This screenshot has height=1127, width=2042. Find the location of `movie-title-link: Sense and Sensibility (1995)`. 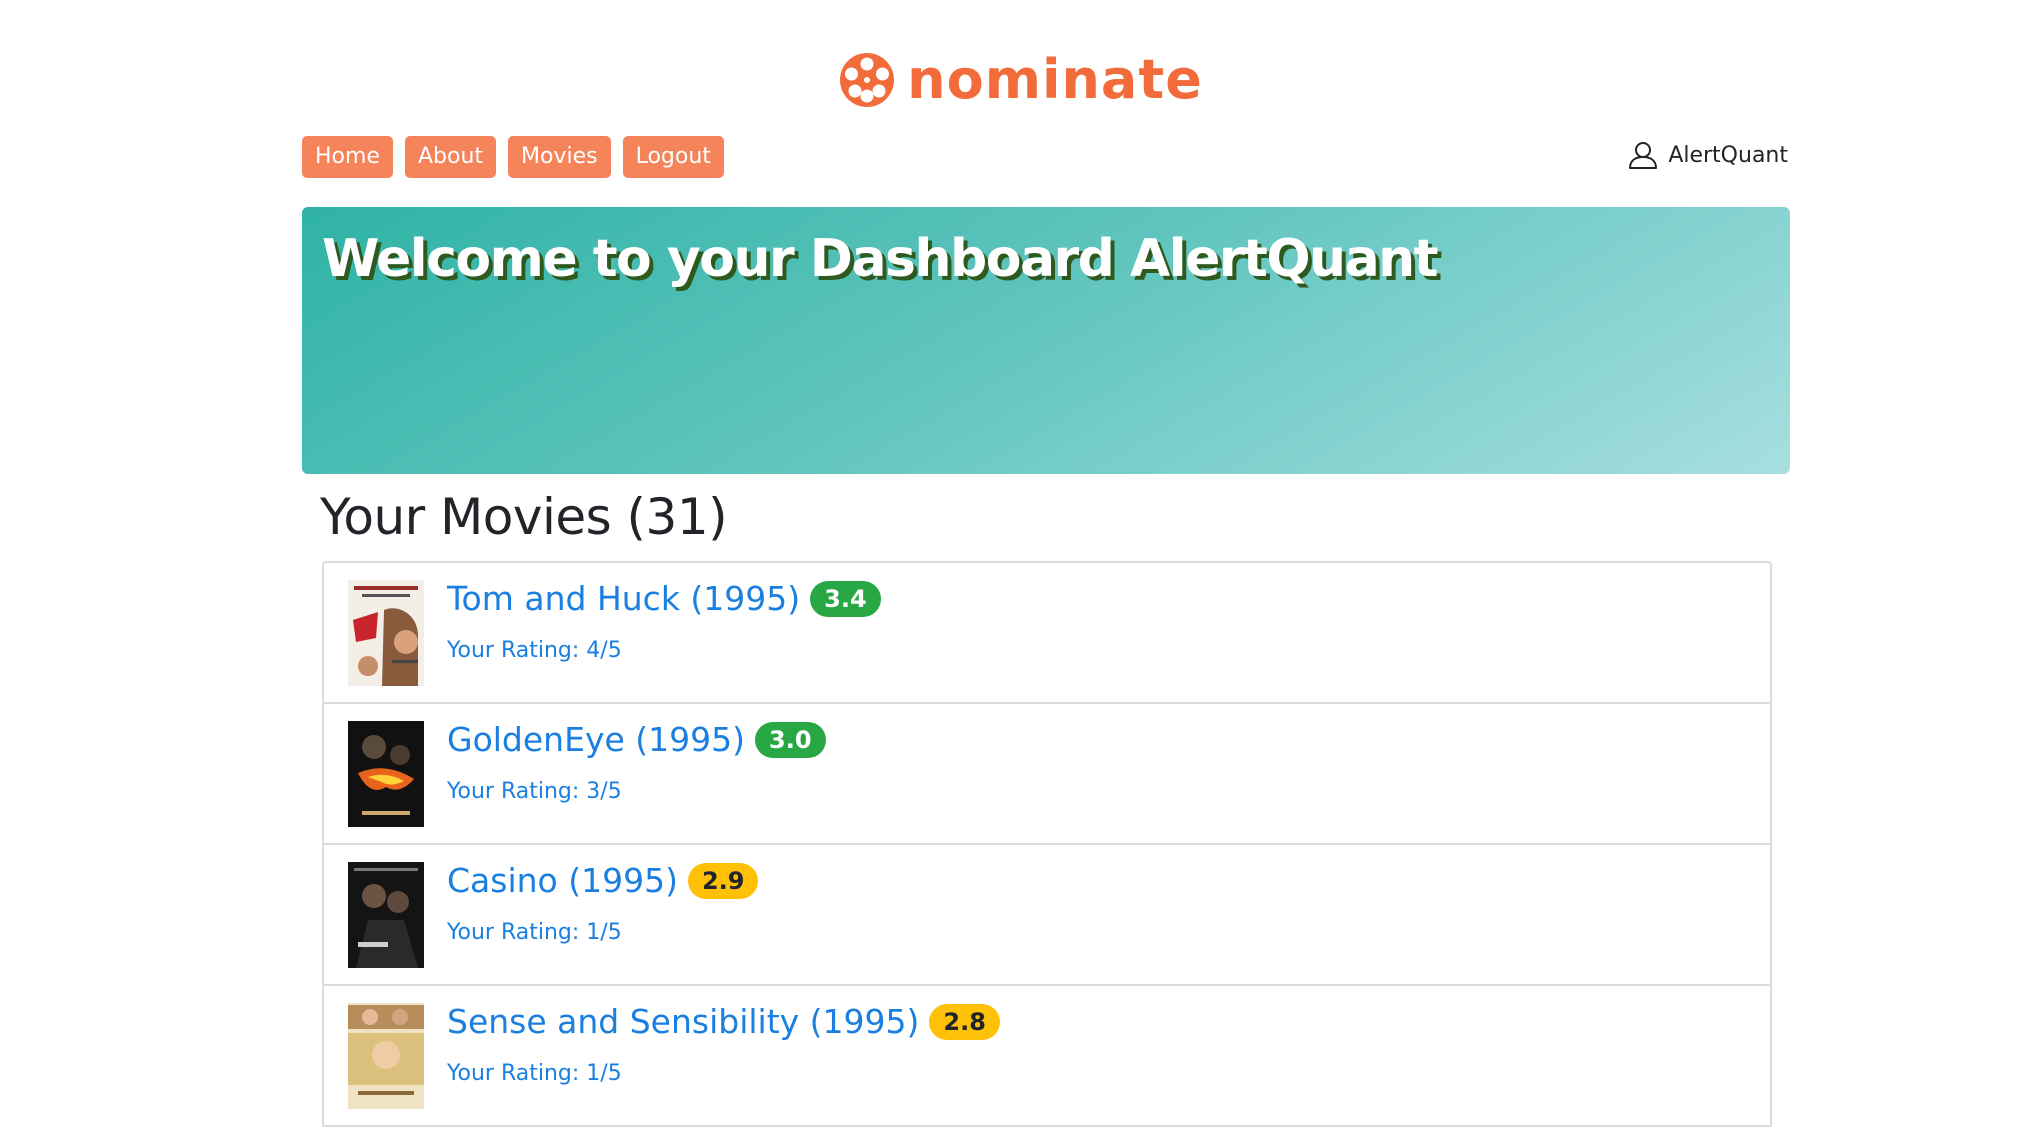

movie-title-link: Sense and Sensibility (1995) is located at coordinates (683, 1021).